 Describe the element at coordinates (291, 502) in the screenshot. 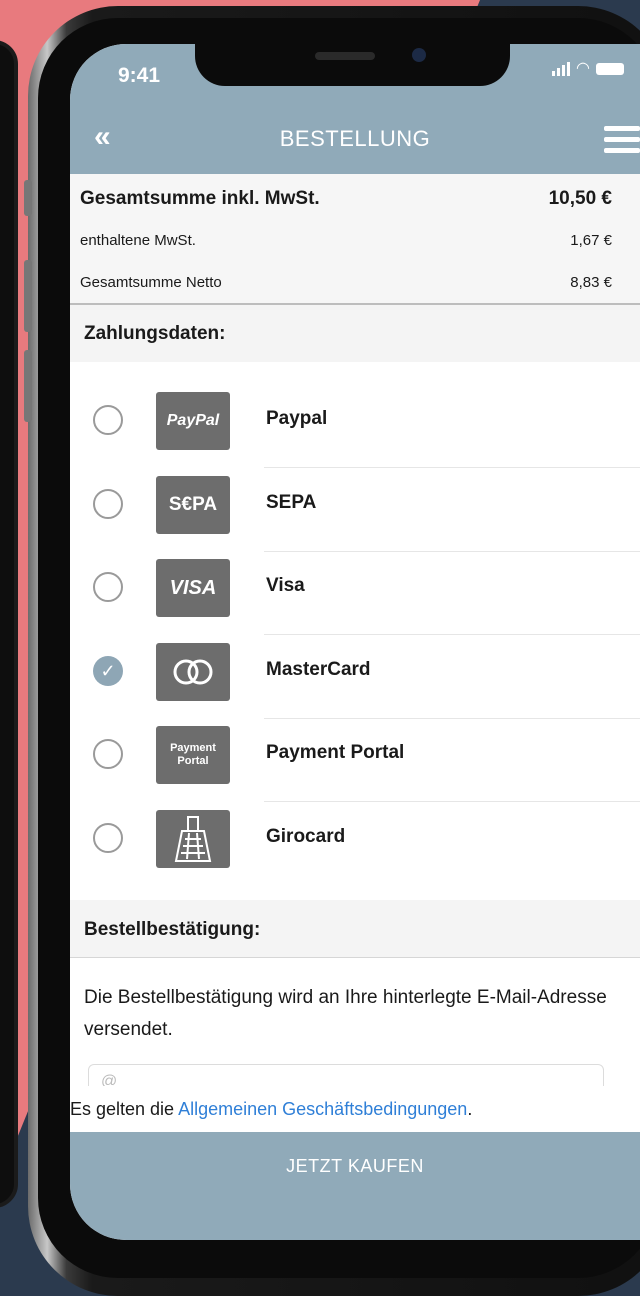

I see `payment-label: SEPA` at that location.